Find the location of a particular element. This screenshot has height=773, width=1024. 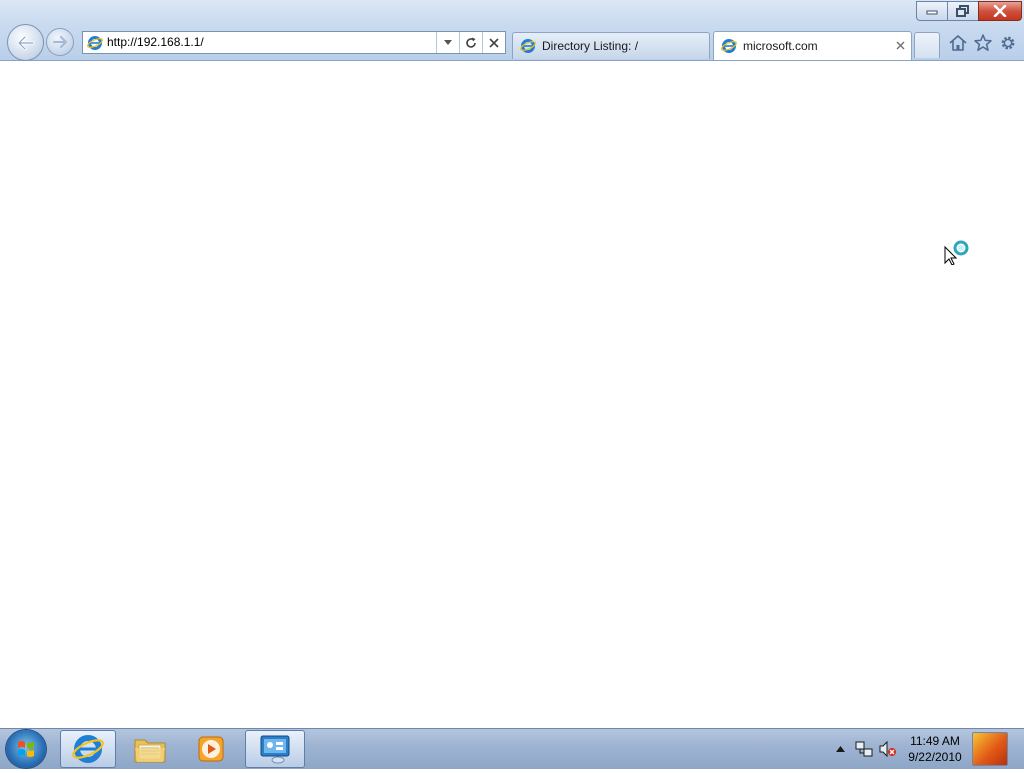

internet-explorer-icon is located at coordinates (88, 749).